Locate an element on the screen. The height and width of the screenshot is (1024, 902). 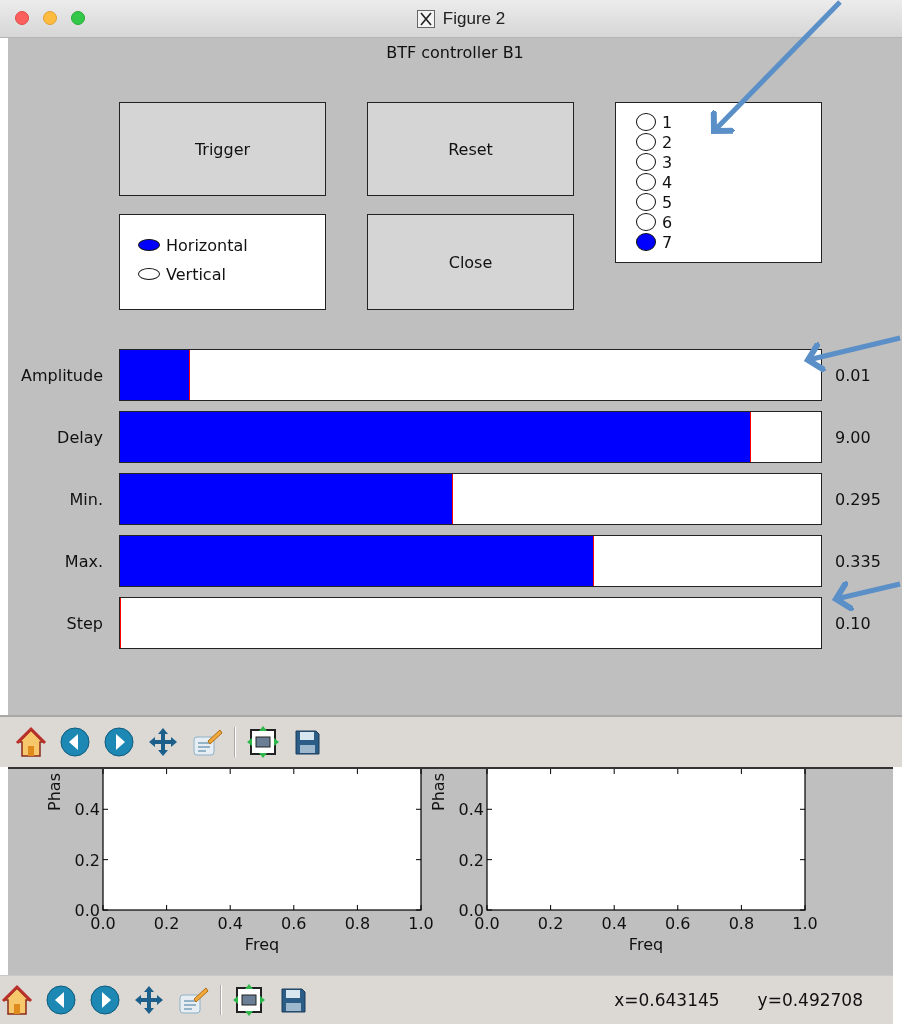
radio-label: 7 is located at coordinates (667, 242).